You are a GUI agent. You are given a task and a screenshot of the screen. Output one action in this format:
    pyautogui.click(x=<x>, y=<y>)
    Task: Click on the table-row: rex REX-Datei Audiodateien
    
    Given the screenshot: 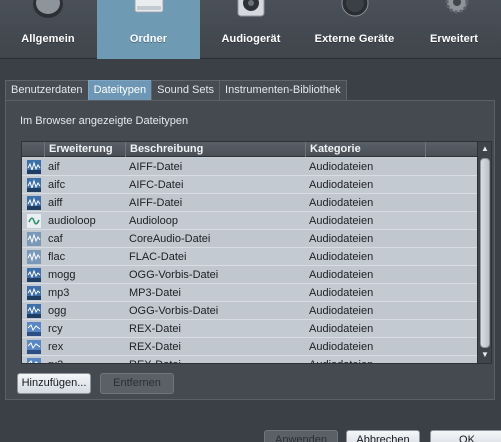 What is the action you would take?
    pyautogui.click(x=249, y=347)
    